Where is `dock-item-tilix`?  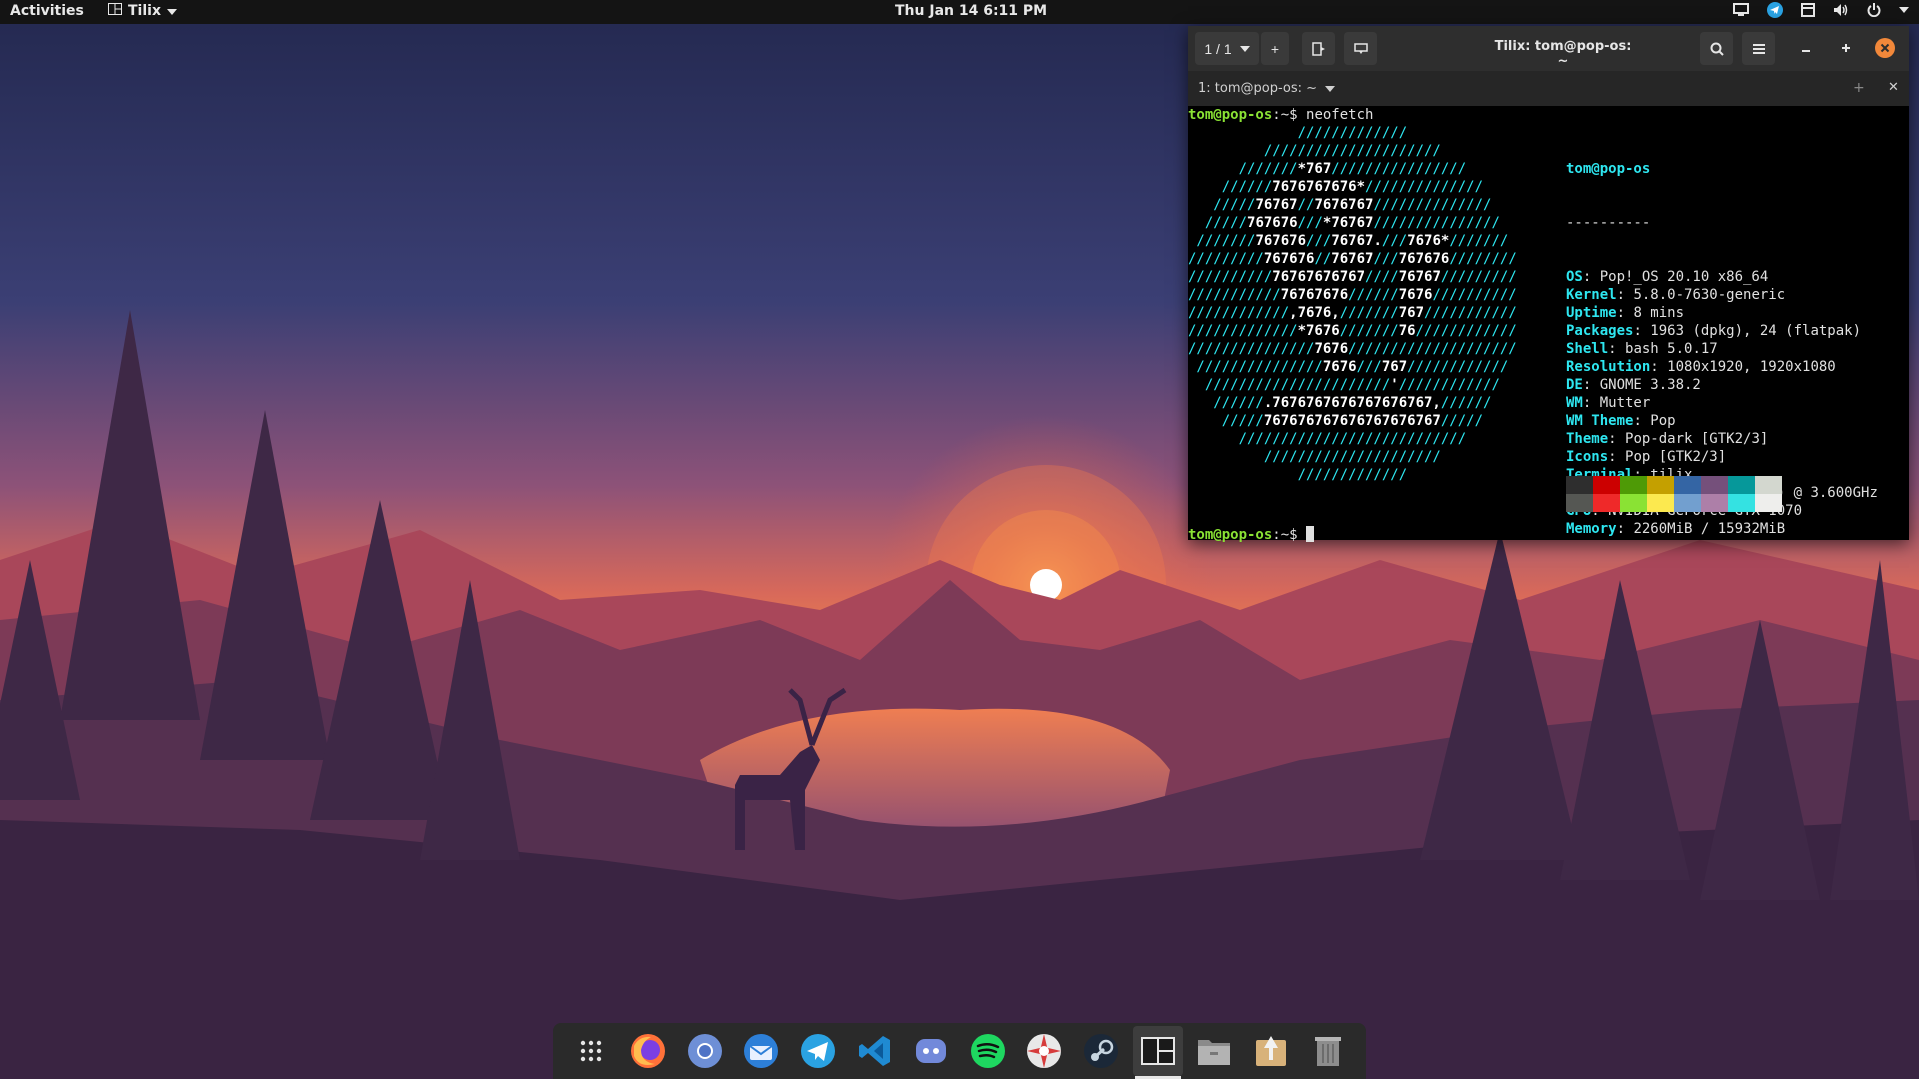 dock-item-tilix is located at coordinates (1157, 1052).